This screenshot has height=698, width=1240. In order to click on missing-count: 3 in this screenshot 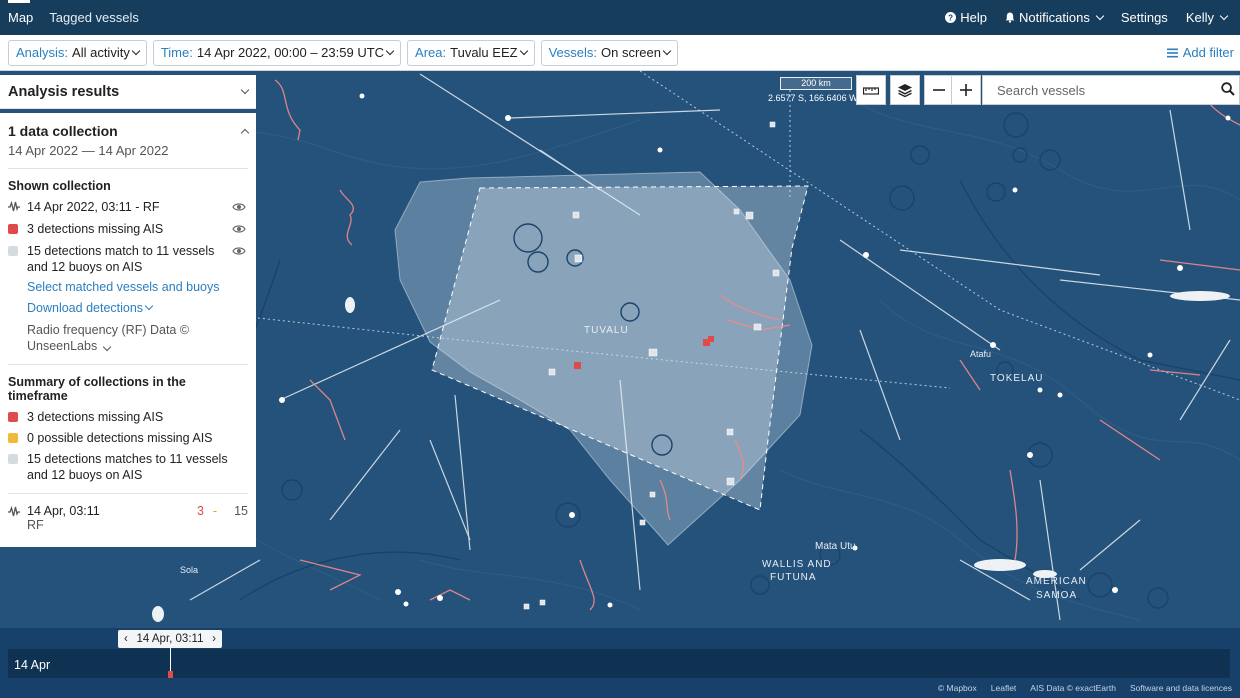, I will do `click(200, 511)`.